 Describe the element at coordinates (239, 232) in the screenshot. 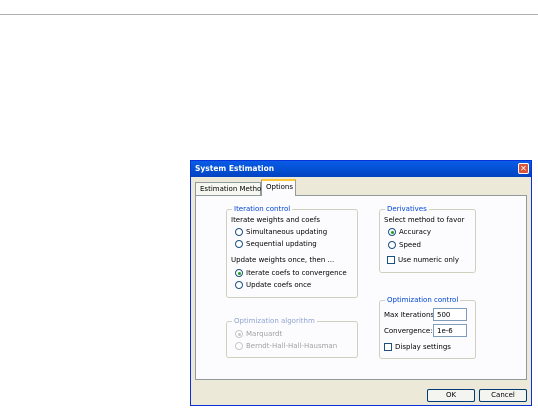

I see `simultaneous-radio` at that location.